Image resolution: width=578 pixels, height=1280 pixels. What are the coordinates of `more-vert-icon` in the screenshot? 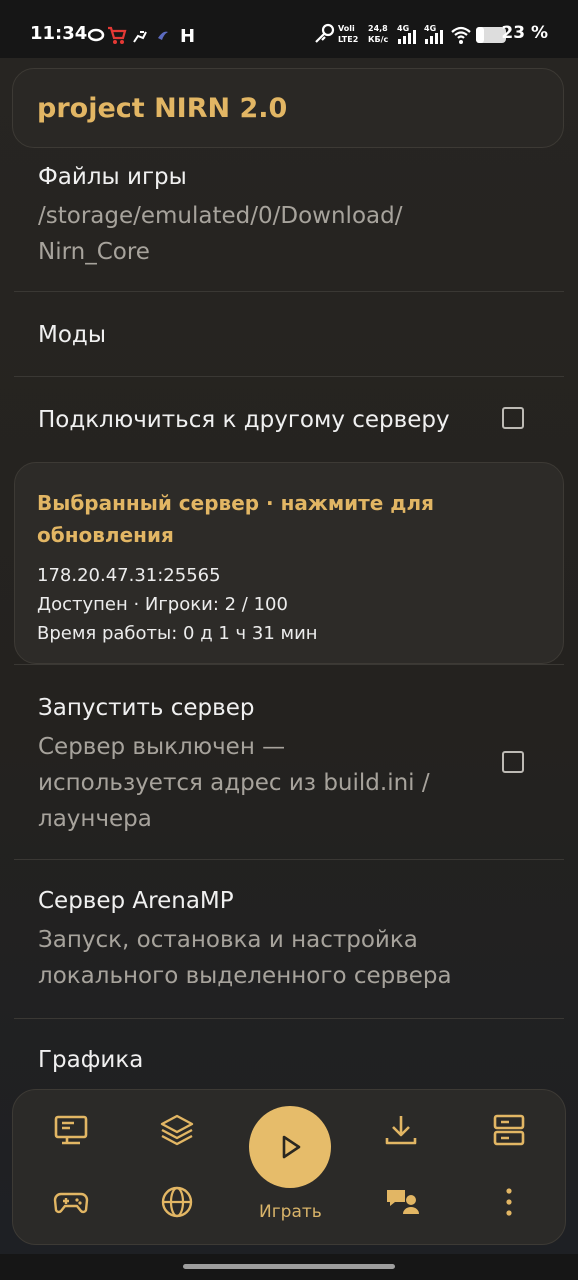 It's located at (509, 1202).